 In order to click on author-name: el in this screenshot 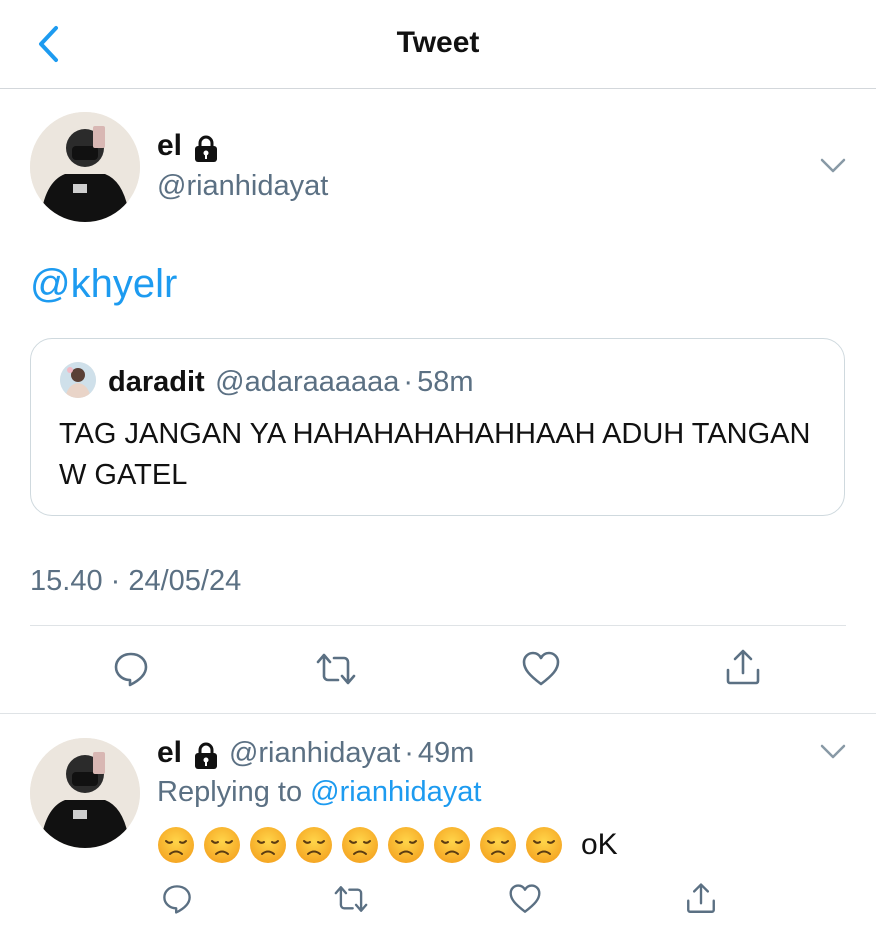, I will do `click(169, 145)`.